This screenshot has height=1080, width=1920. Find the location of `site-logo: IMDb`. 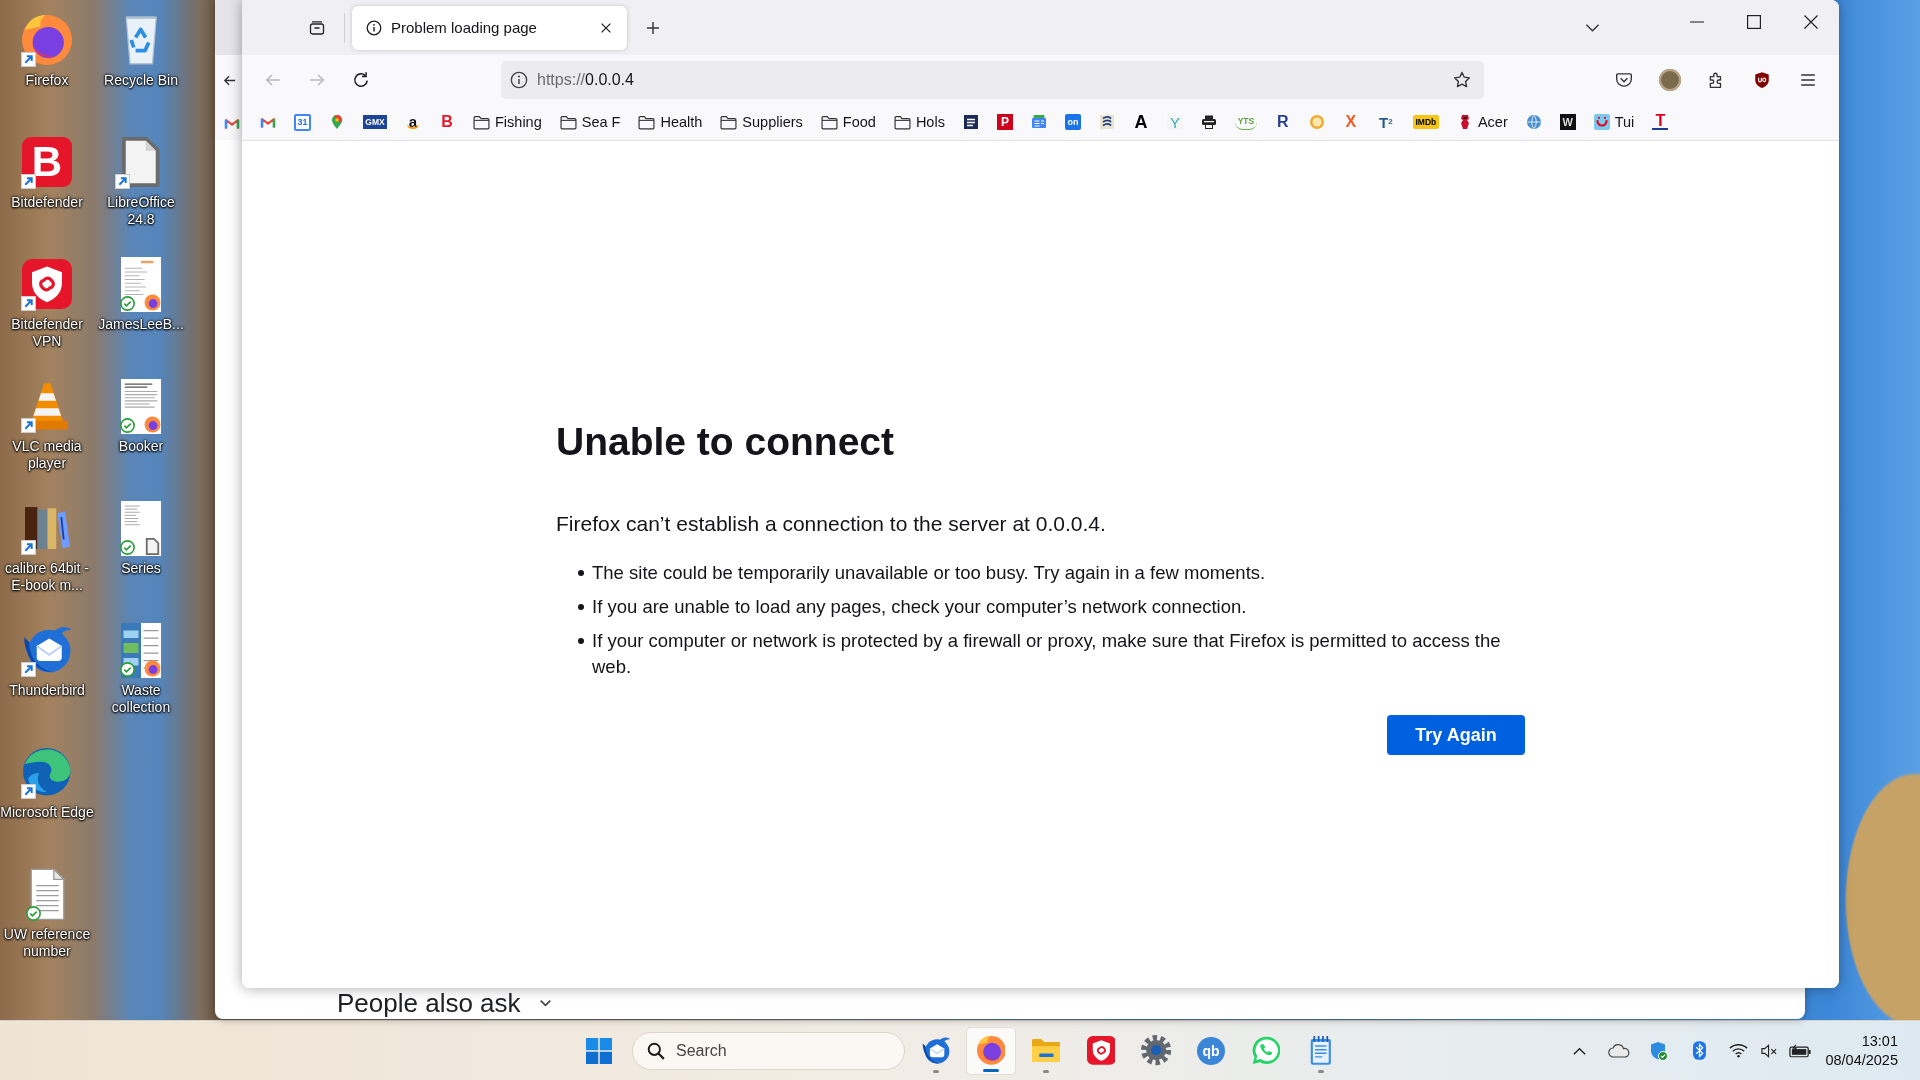

site-logo: IMDb is located at coordinates (1425, 122).